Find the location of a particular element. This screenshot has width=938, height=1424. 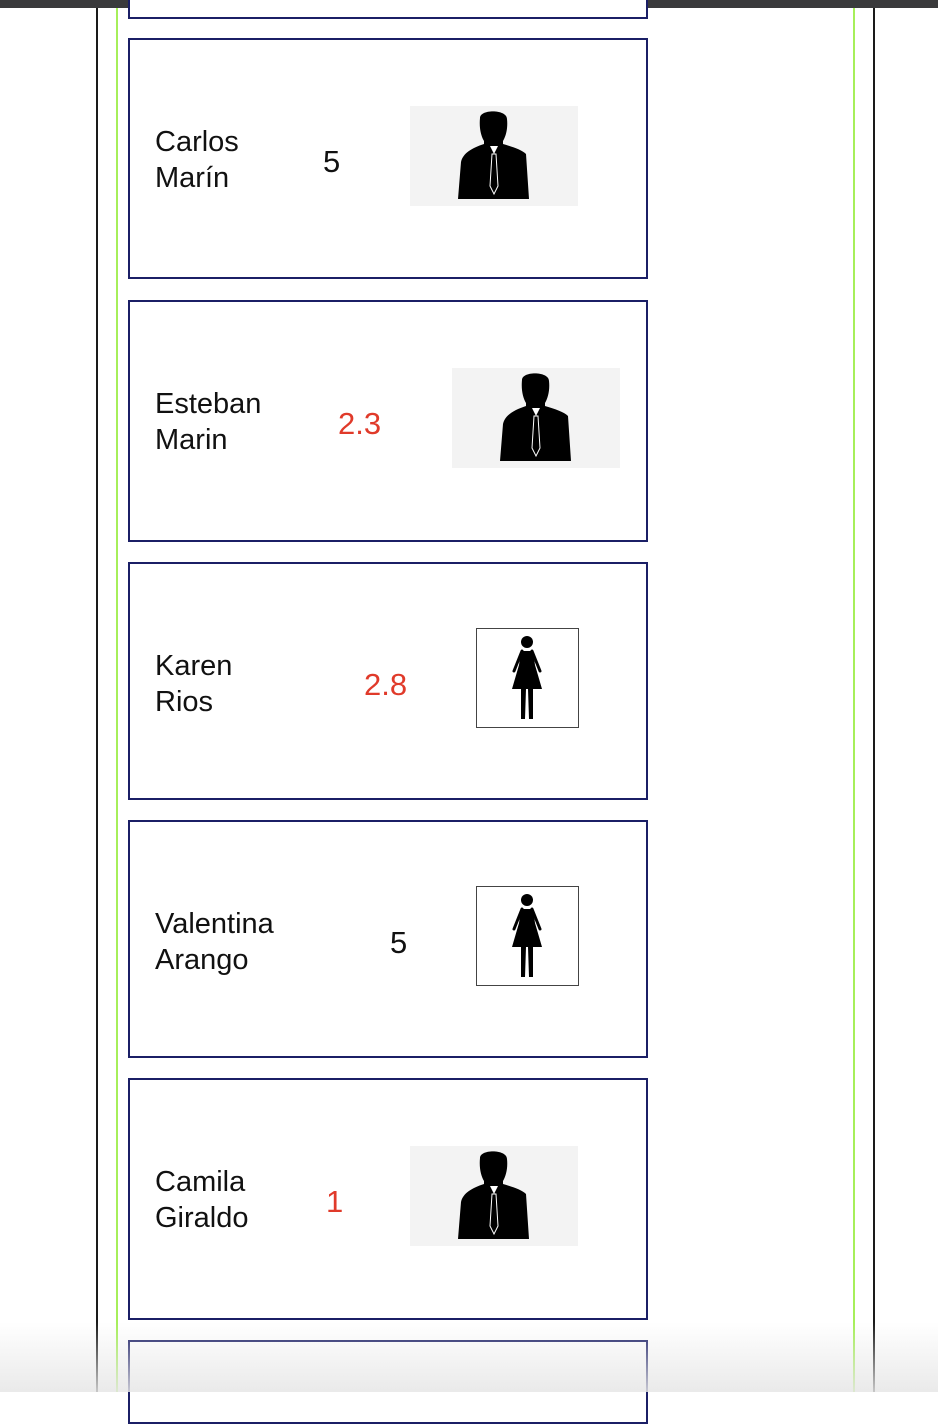

last-name: Arango is located at coordinates (202, 960).